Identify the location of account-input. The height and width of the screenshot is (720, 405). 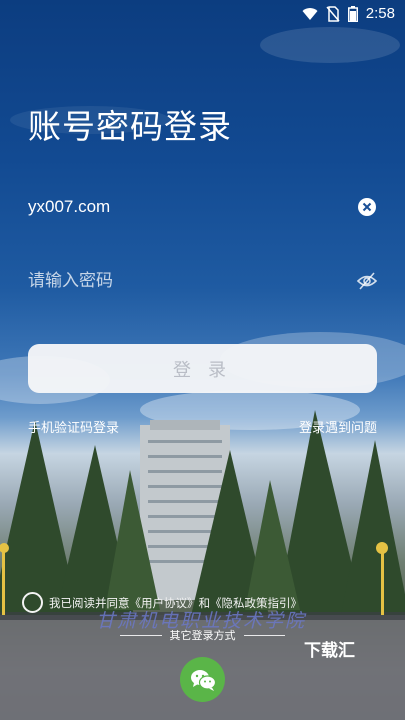
(178, 207).